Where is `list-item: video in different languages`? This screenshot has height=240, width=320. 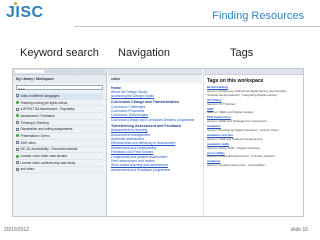
list-item: video in different languages is located at coordinates (59, 96).